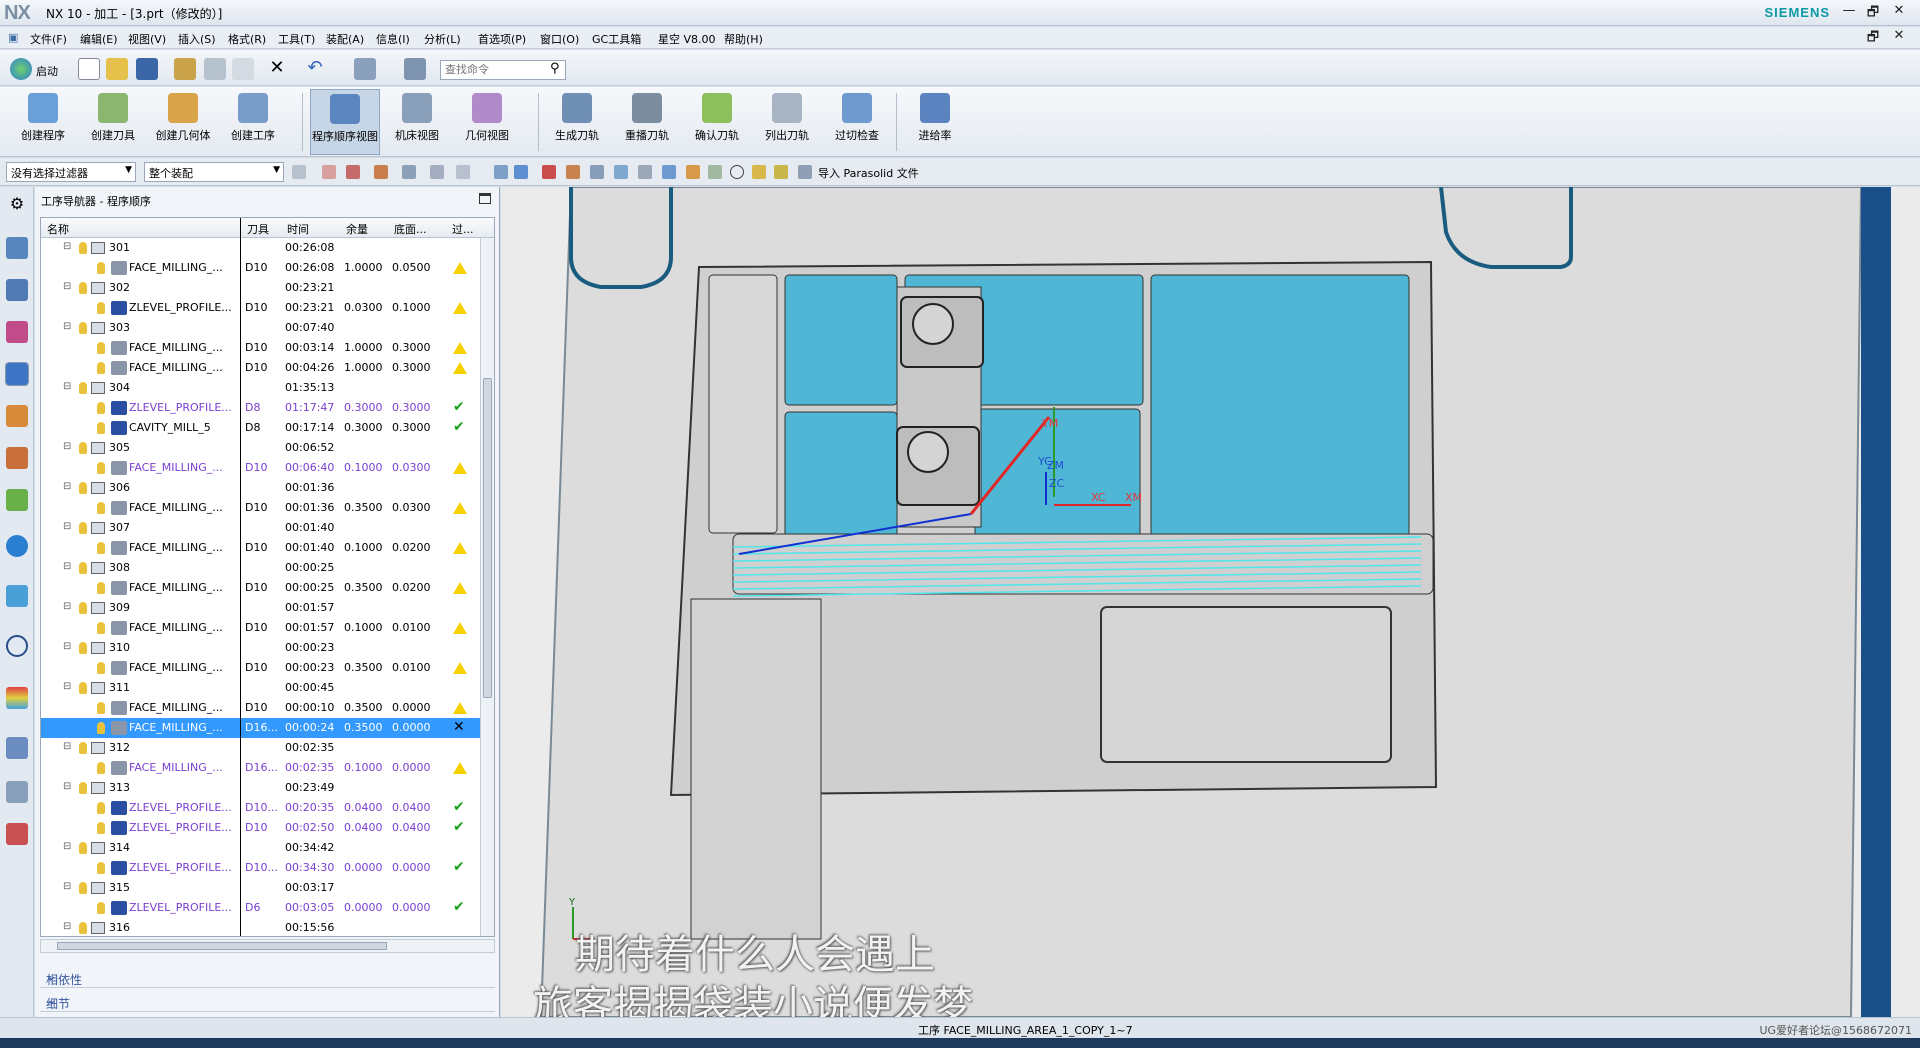  I want to click on constraint-navigator-icon, so click(17, 290).